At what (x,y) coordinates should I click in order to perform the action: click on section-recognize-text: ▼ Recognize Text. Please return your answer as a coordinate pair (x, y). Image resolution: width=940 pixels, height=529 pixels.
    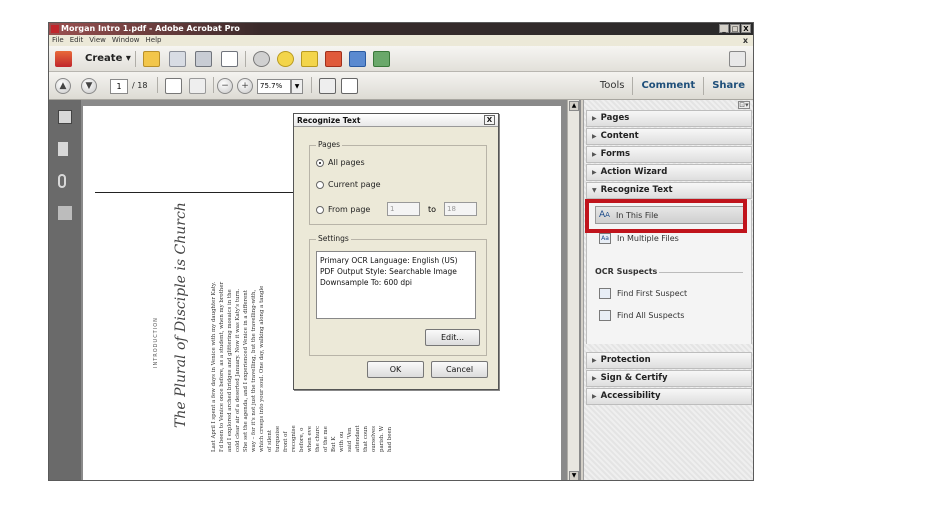
    Looking at the image, I should click on (669, 190).